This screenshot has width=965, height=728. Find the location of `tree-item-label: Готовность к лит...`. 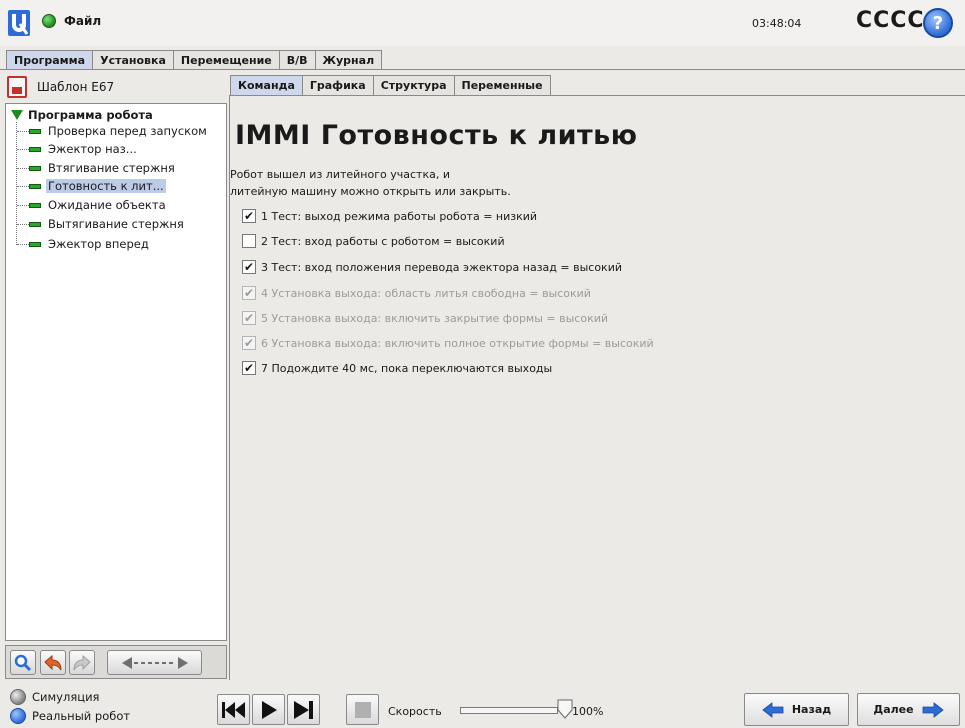

tree-item-label: Готовность к лит... is located at coordinates (106, 186).